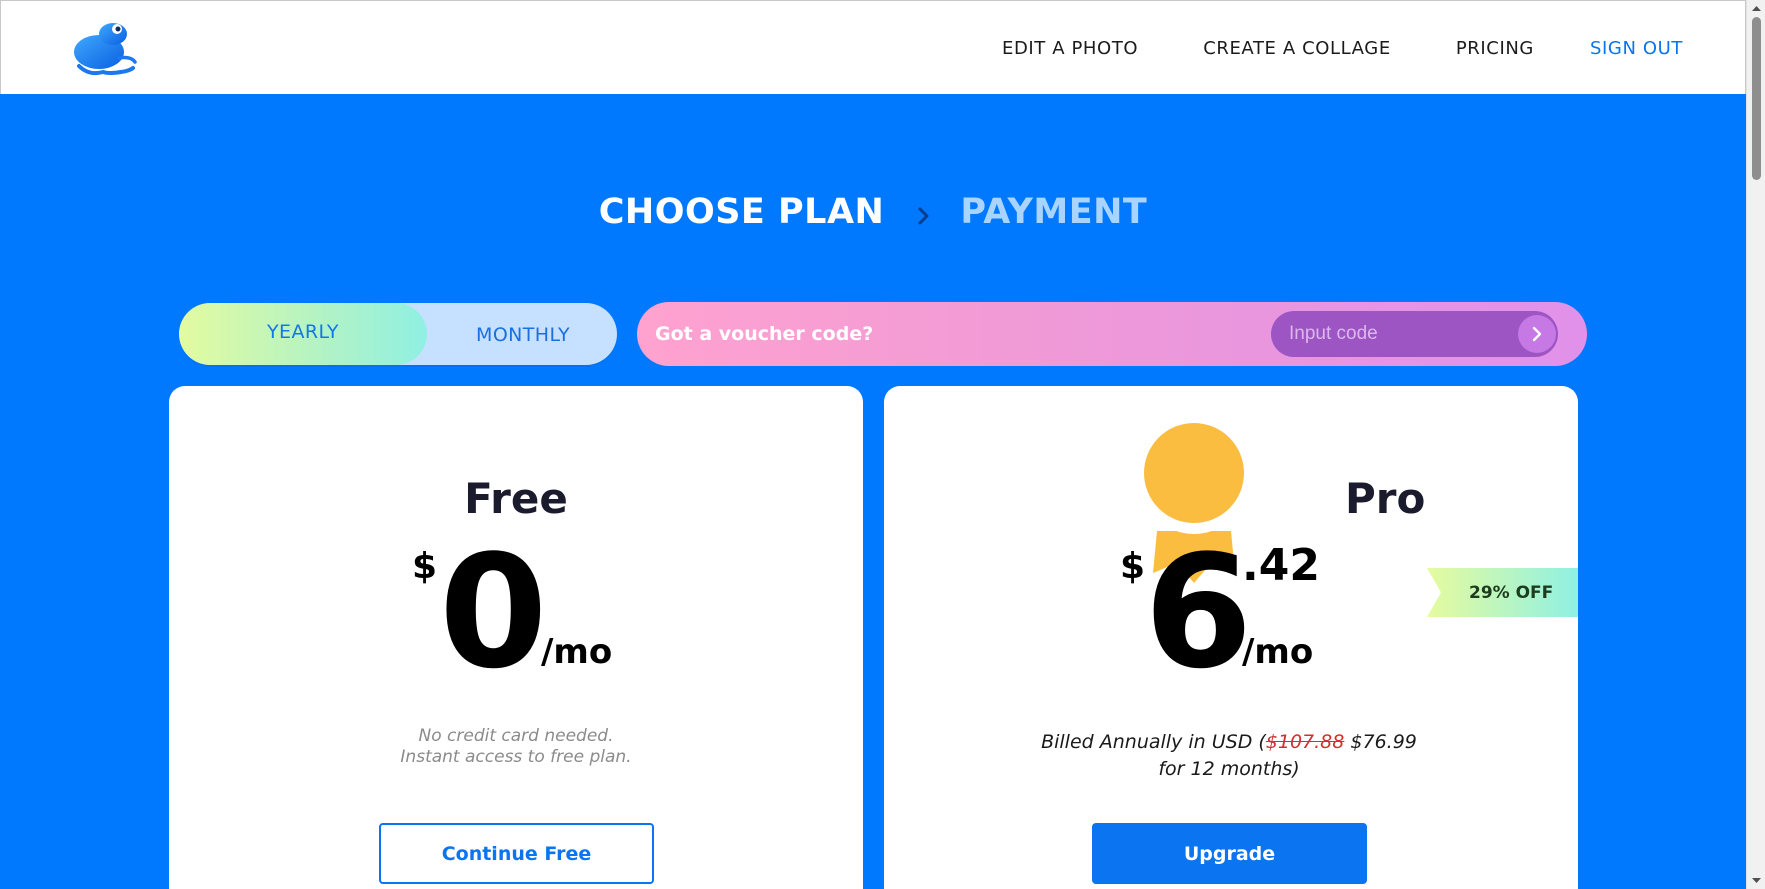  I want to click on billed-suffix: for 12 months), so click(1229, 769).